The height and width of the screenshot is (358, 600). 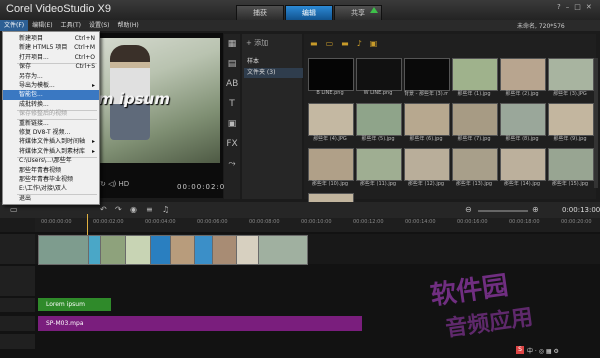 What do you see at coordinates (165, 209) in the screenshot?
I see `auto-music-icon: ♫` at bounding box center [165, 209].